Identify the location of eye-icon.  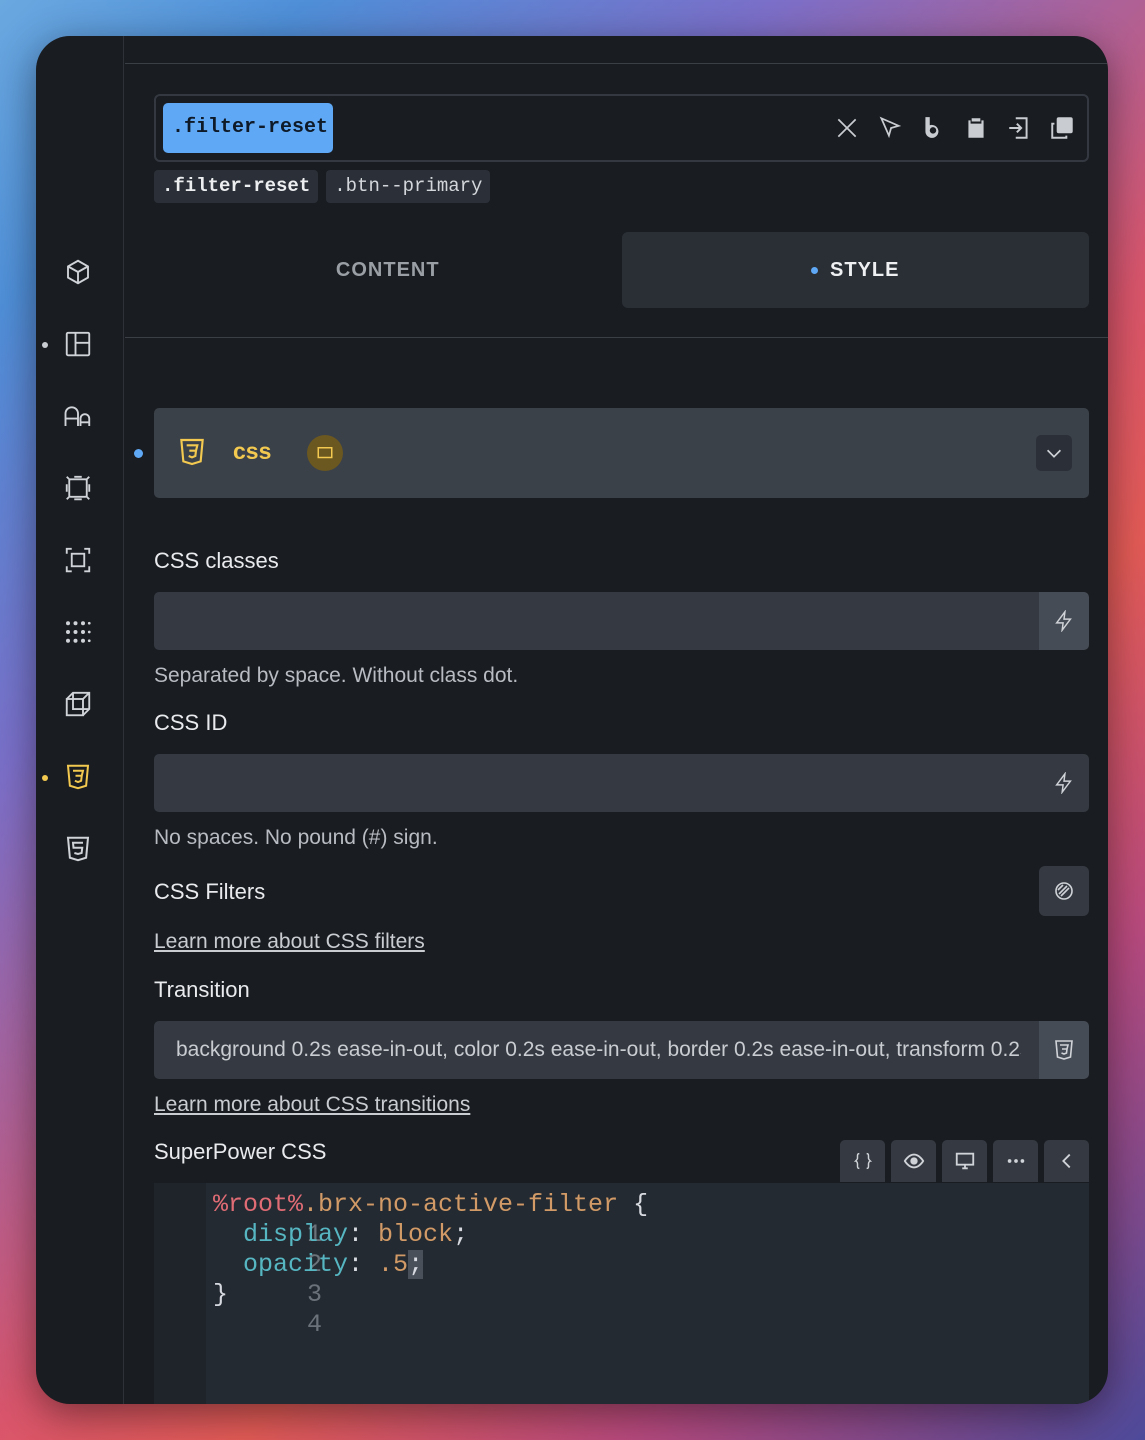
(913, 1161).